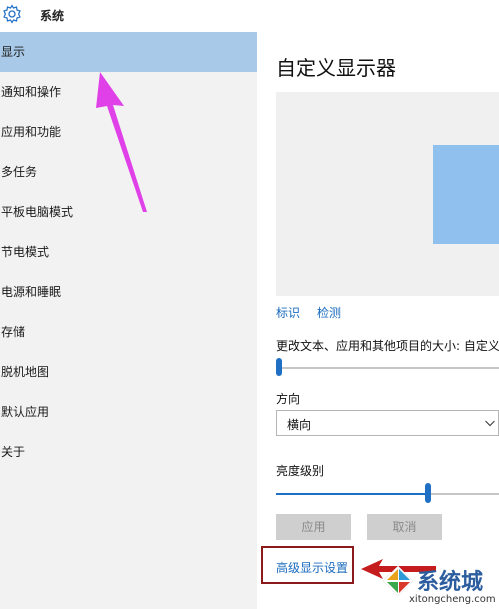 This screenshot has height=609, width=499. Describe the element at coordinates (52, 16) in the screenshot. I see `window-title: 系统` at that location.